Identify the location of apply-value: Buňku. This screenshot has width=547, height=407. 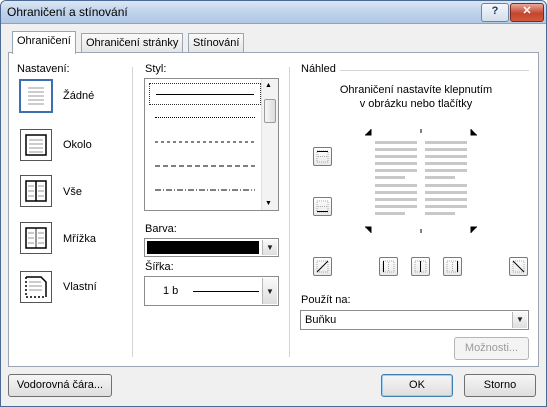
(321, 320).